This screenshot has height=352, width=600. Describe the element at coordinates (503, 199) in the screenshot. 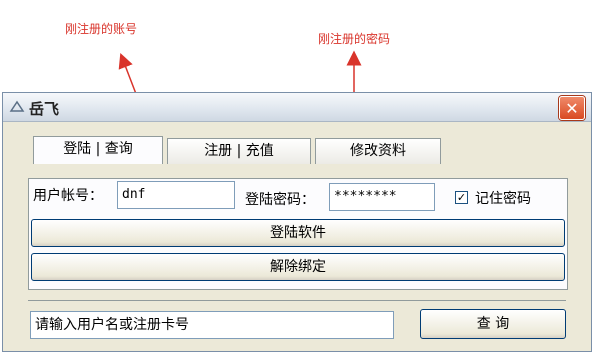

I see `remember-label: 记住密码` at that location.